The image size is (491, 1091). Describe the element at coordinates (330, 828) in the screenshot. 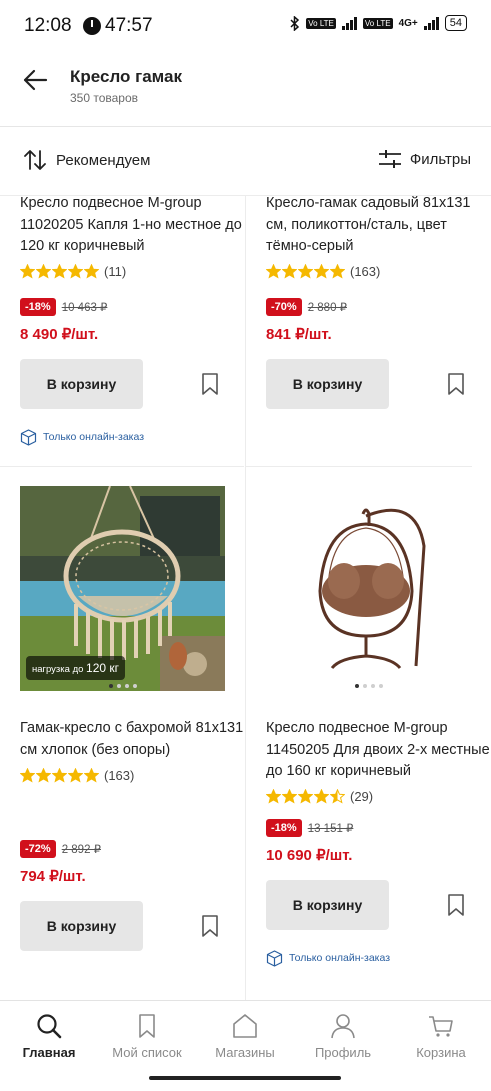

I see `old-price: 13 151 ₽` at that location.